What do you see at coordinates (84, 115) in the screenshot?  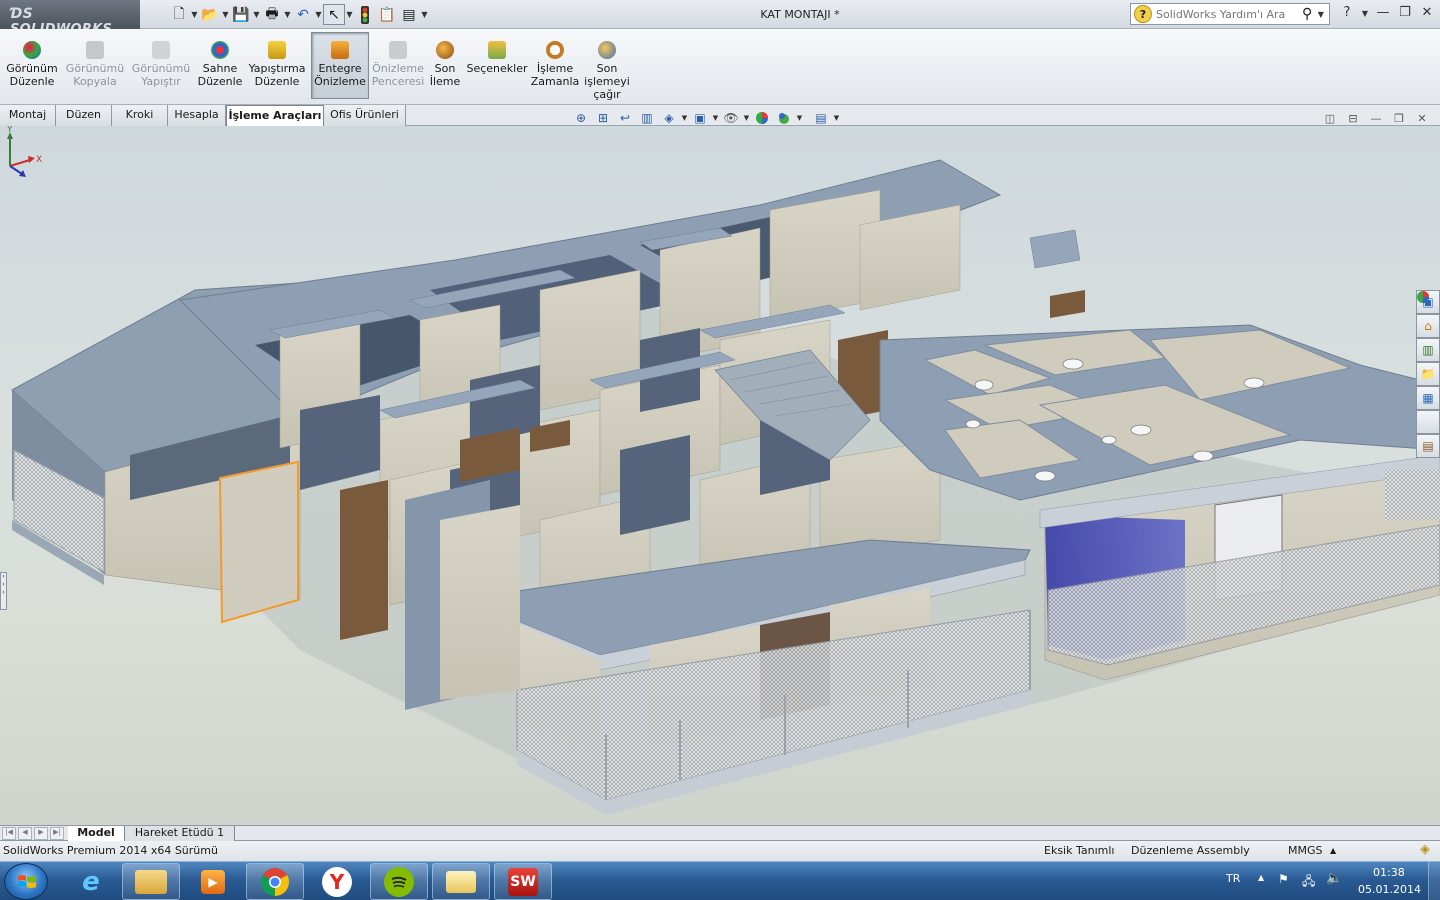 I see `tab-duzen: Düzen` at bounding box center [84, 115].